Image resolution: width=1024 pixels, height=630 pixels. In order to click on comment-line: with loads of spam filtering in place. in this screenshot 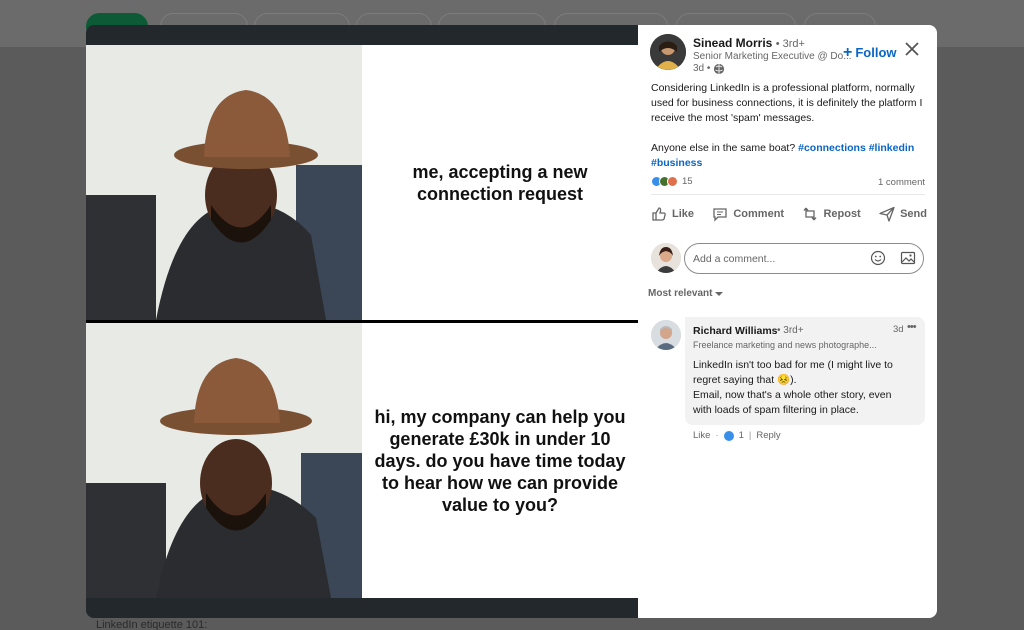, I will do `click(776, 410)`.